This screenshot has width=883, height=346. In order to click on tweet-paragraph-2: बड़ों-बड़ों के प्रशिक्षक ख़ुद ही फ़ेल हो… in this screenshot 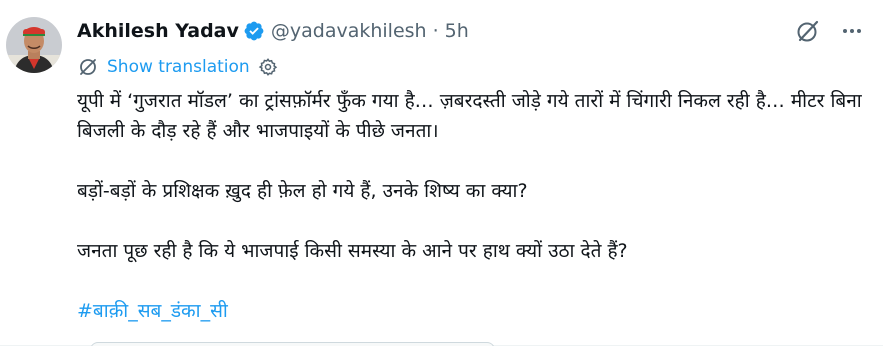, I will do `click(302, 191)`.